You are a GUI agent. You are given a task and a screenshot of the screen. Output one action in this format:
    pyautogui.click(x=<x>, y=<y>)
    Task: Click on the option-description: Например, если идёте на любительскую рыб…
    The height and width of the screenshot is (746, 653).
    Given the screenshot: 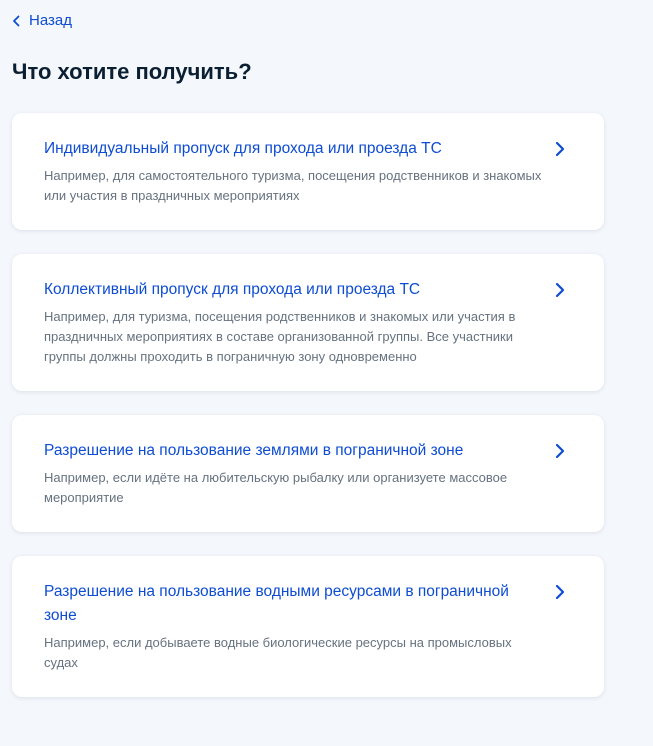 What is the action you would take?
    pyautogui.click(x=276, y=487)
    